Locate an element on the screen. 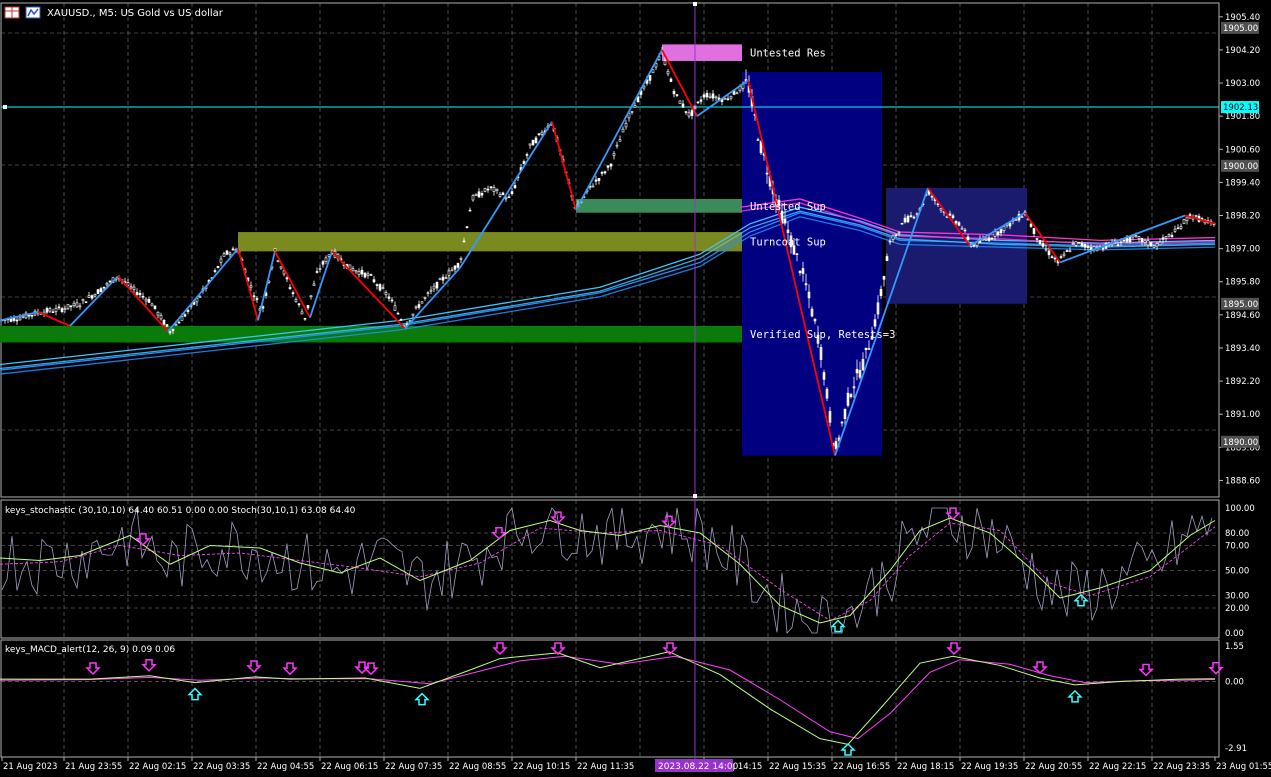 This screenshot has width=1271, height=777. stoch-tick-label: 30.00 is located at coordinates (1237, 597).